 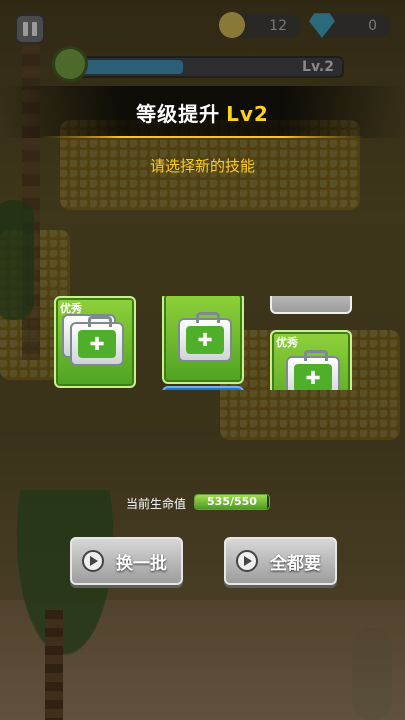 What do you see at coordinates (70, 64) in the screenshot?
I see `player-avatar-icon` at bounding box center [70, 64].